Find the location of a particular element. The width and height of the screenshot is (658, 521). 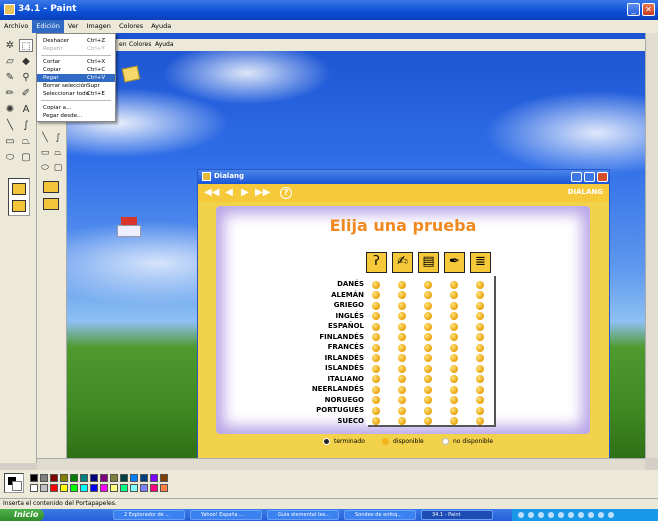

rounded-rect-icon: ▢ is located at coordinates (26, 157).